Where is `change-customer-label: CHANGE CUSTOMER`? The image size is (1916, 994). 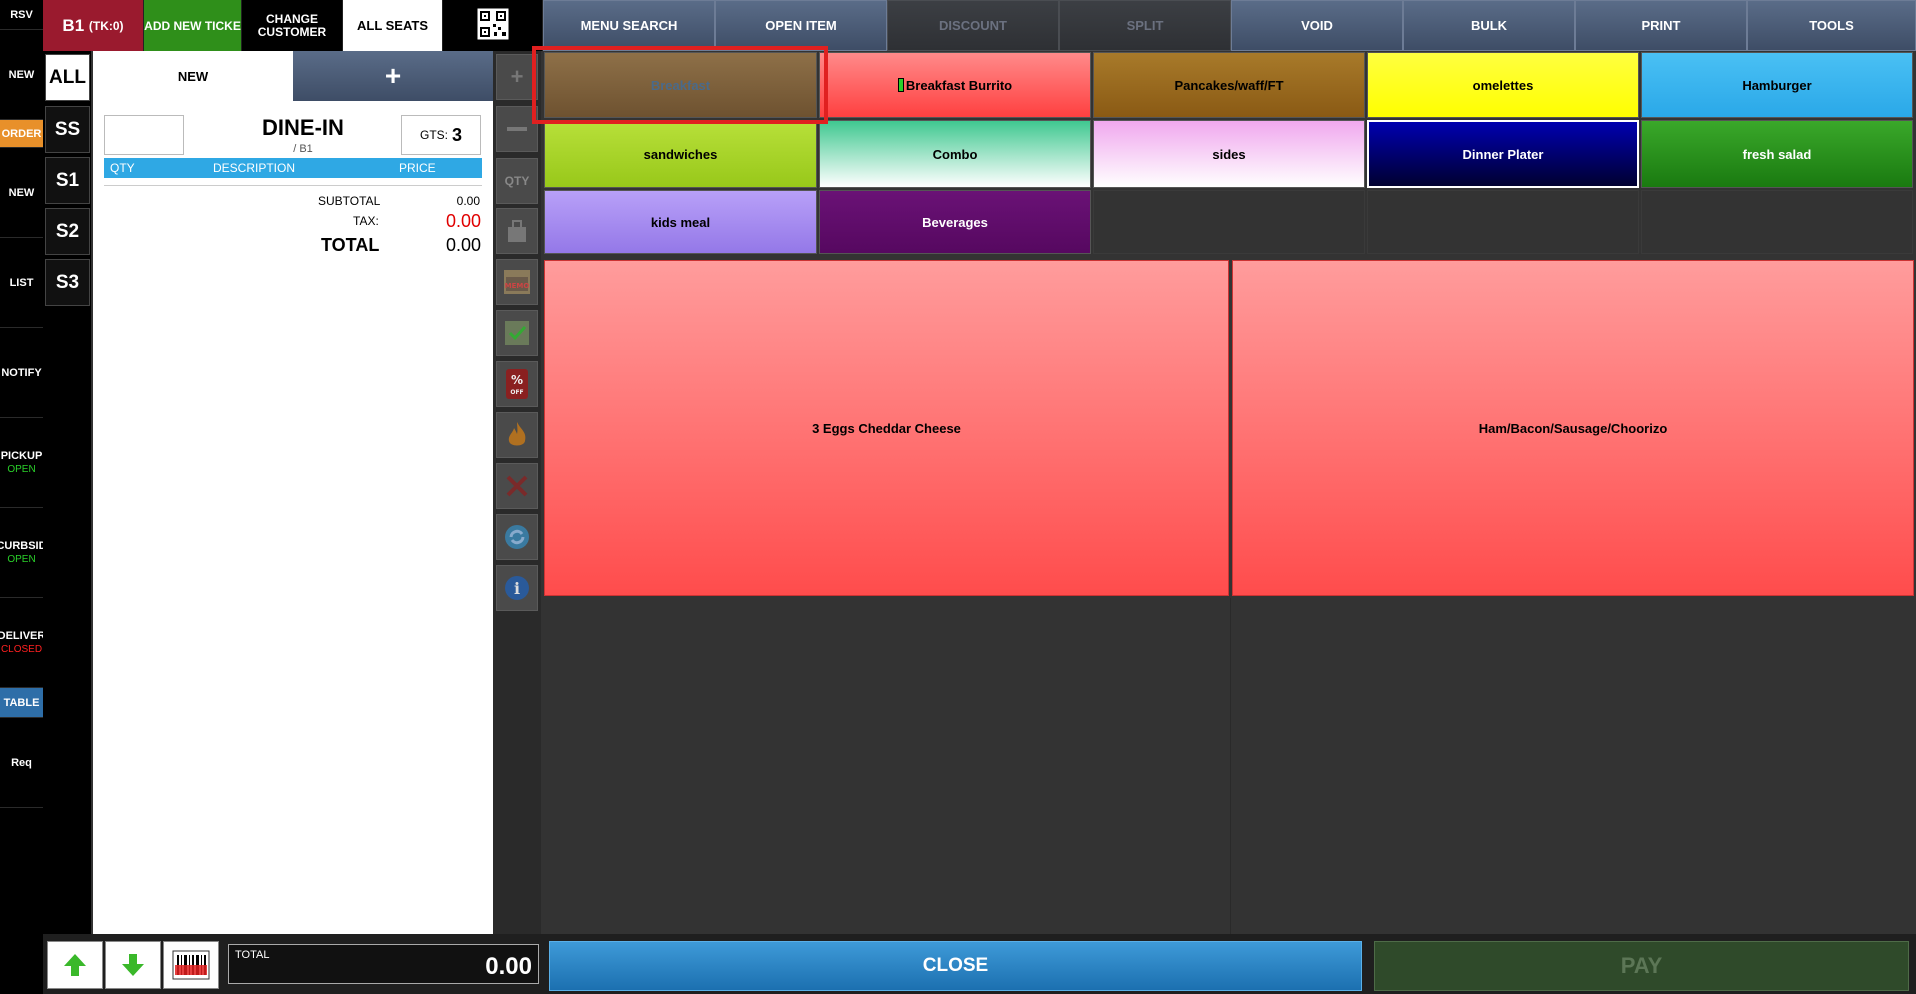
change-customer-label: CHANGE CUSTOMER is located at coordinates (292, 25).